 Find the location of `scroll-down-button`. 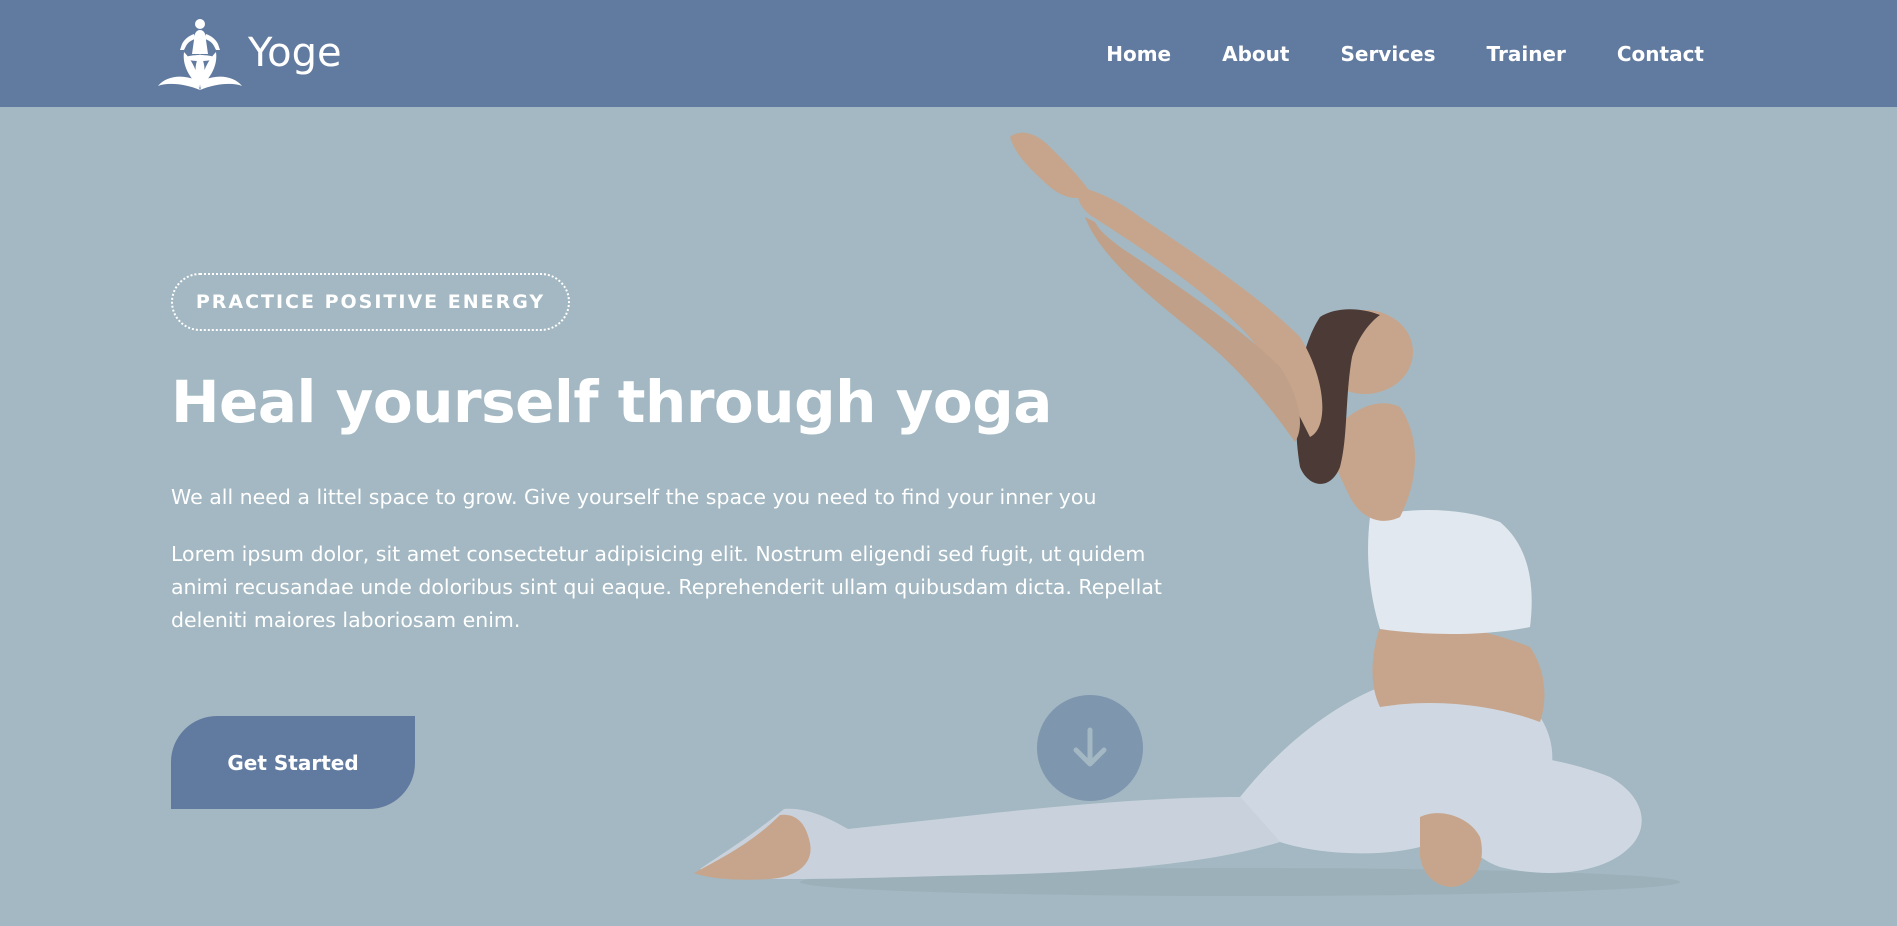

scroll-down-button is located at coordinates (1090, 748).